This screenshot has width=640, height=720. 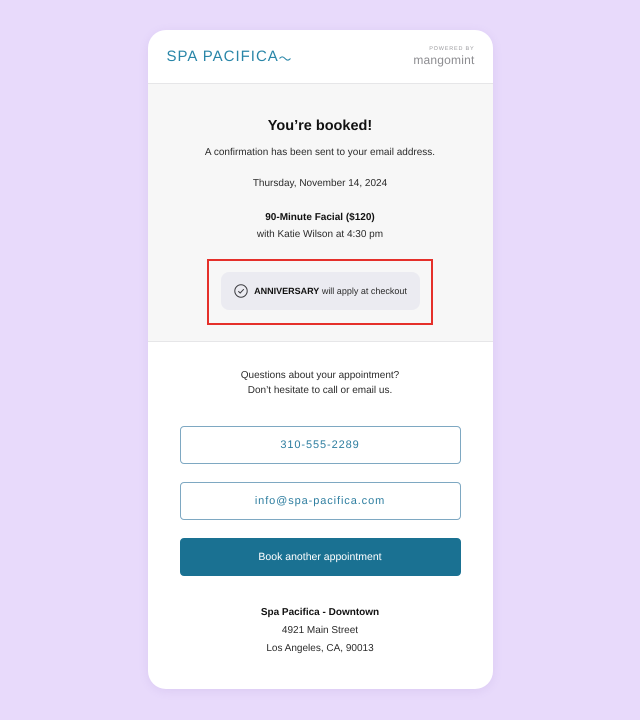 What do you see at coordinates (320, 631) in the screenshot?
I see `street-address: 4921 Main Street` at bounding box center [320, 631].